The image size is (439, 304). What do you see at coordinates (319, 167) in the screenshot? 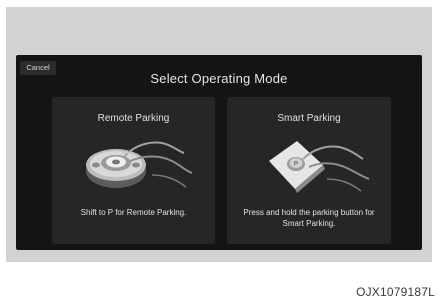
I see `parking-button-icon: P` at bounding box center [319, 167].